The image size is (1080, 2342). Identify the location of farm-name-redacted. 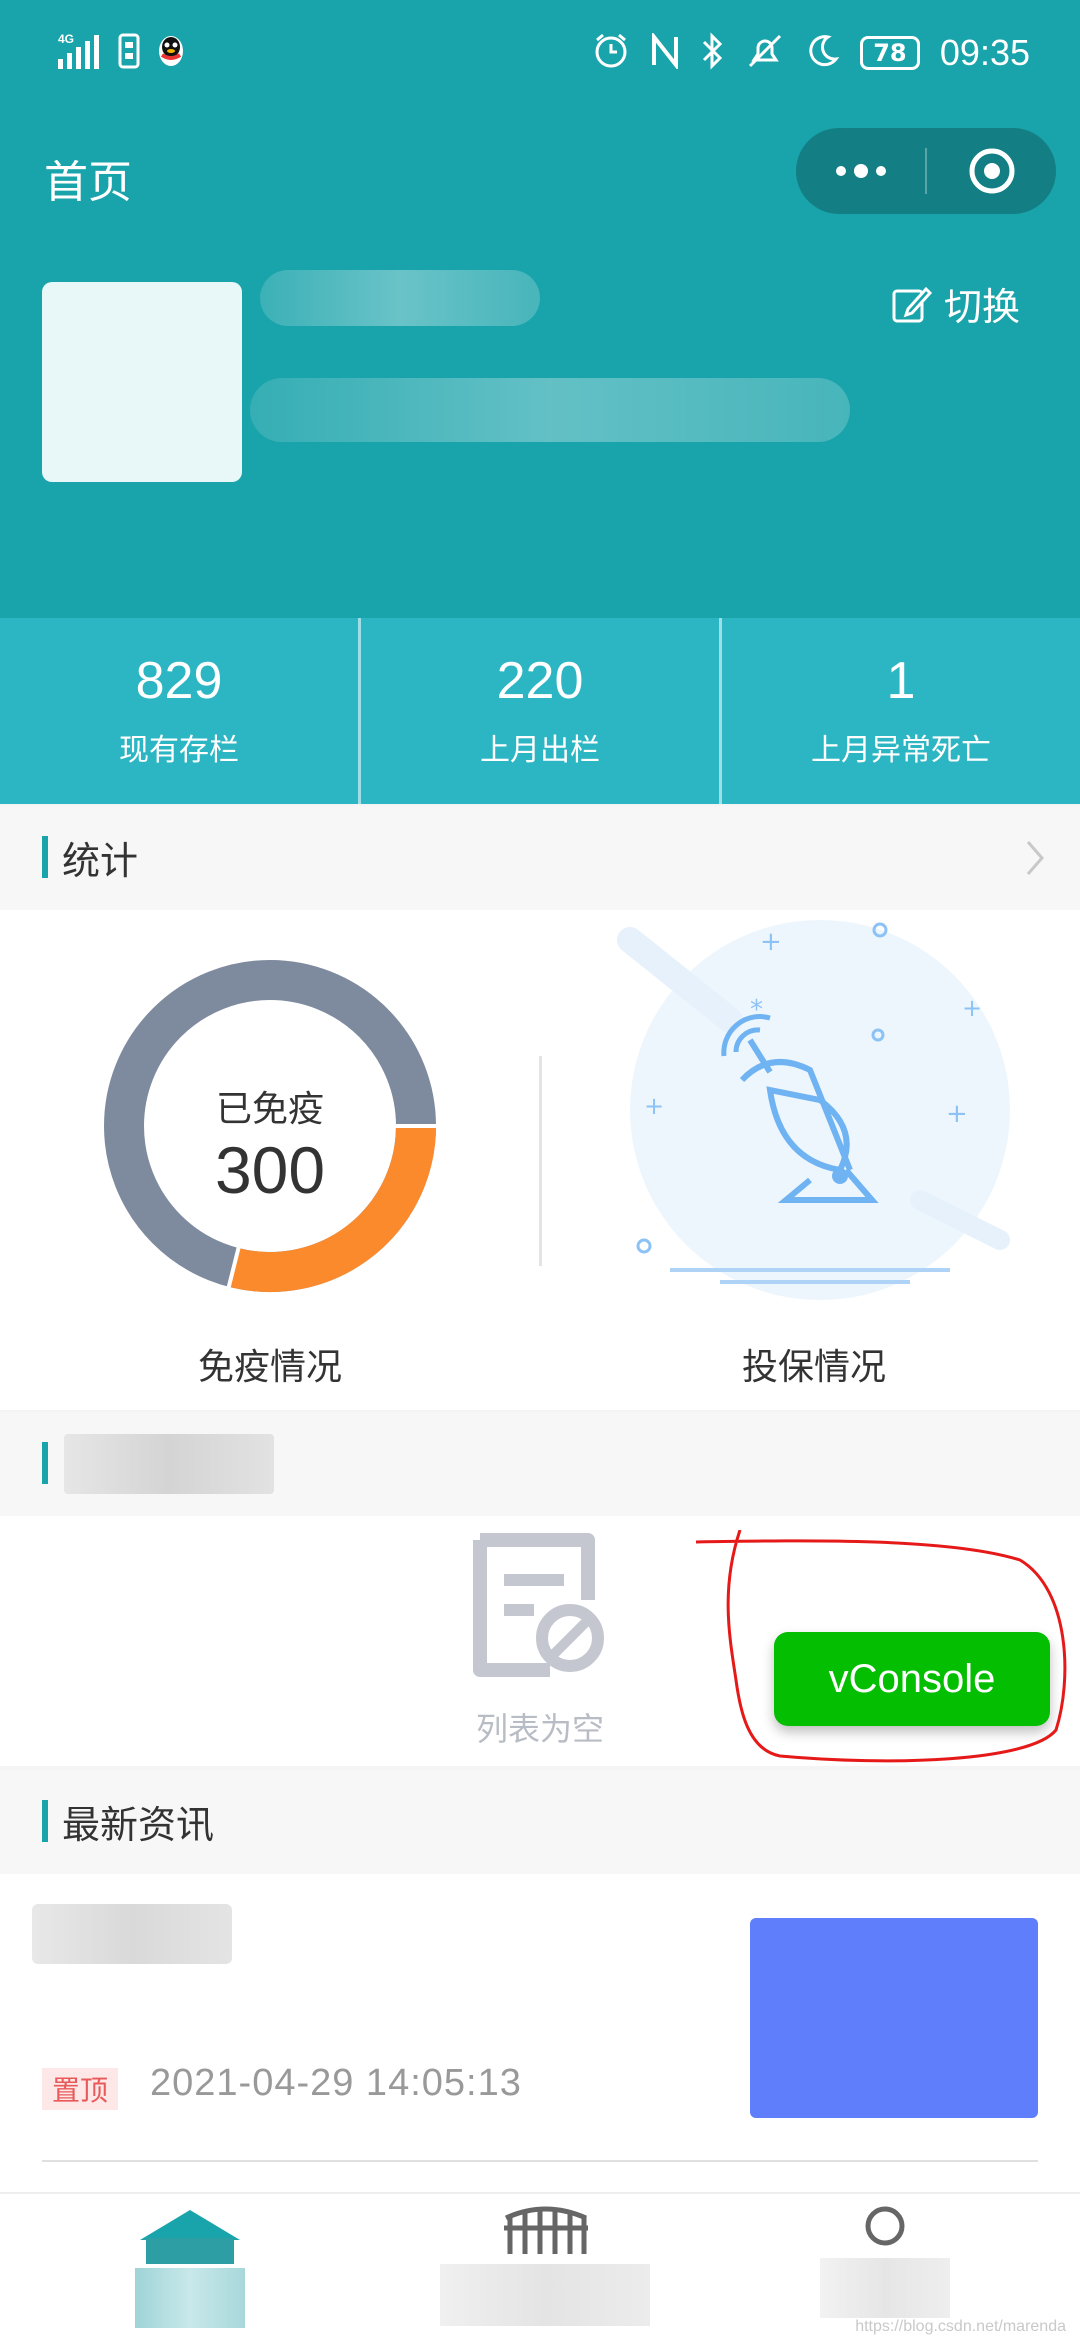
(400, 298).